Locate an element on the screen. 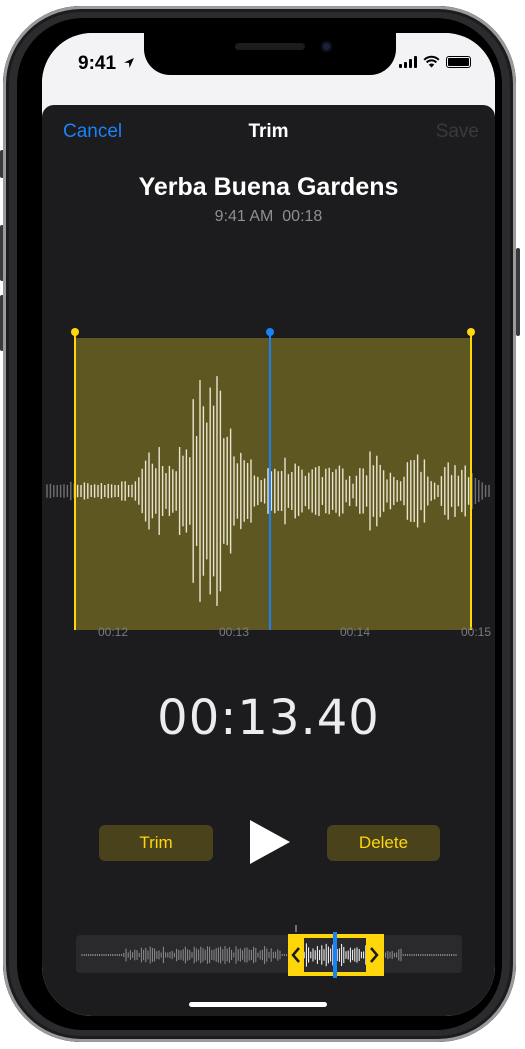 Image resolution: width=525 pixels, height=1049 pixels. location-arrow-icon is located at coordinates (129, 63).